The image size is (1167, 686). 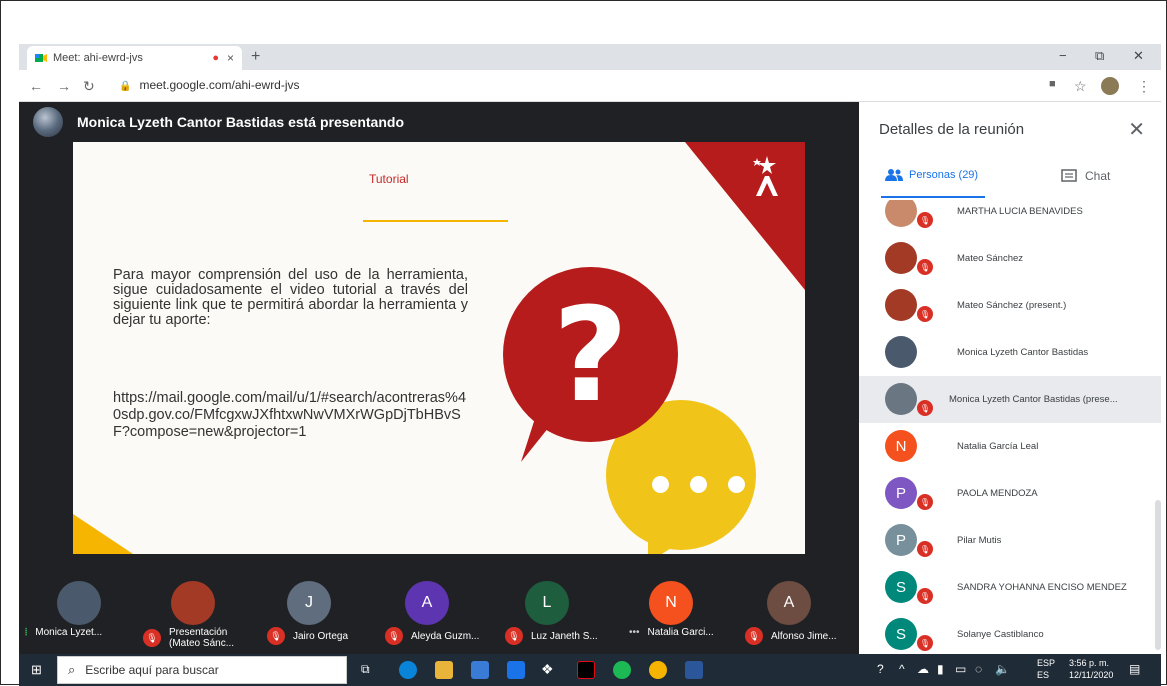 What do you see at coordinates (365, 669) in the screenshot?
I see `task-view-icon: ⧉` at bounding box center [365, 669].